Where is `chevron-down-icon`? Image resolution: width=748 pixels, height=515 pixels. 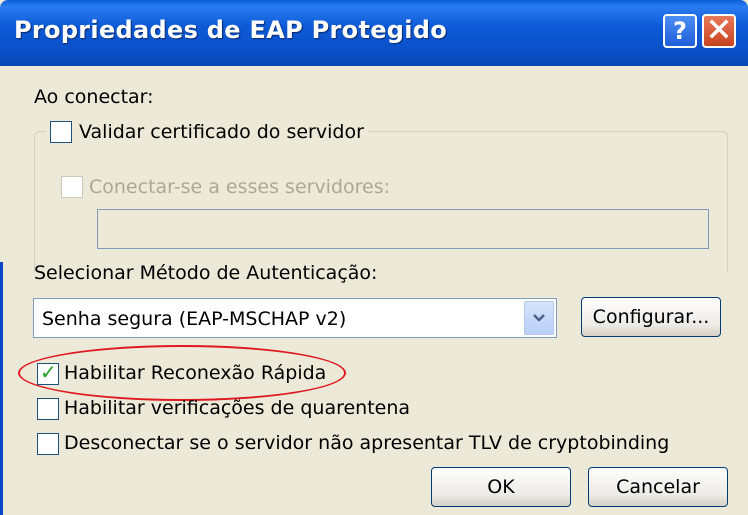 chevron-down-icon is located at coordinates (539, 318).